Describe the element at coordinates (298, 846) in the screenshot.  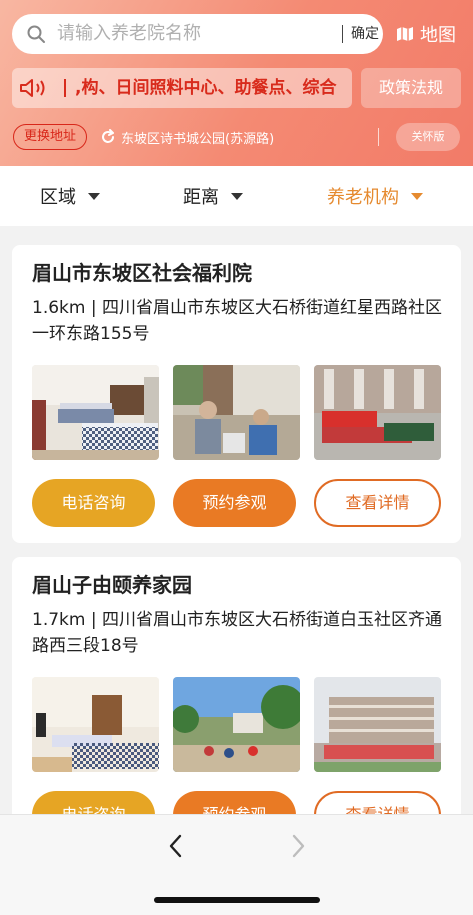
I see `forward-icon` at that location.